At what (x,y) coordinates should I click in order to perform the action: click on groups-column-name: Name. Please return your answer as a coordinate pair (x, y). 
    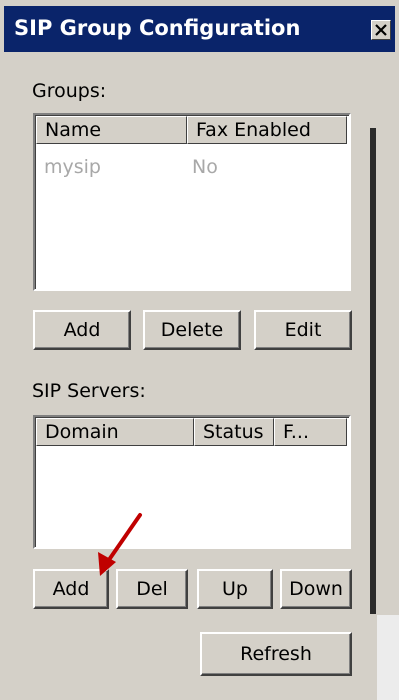
    Looking at the image, I should click on (111, 130).